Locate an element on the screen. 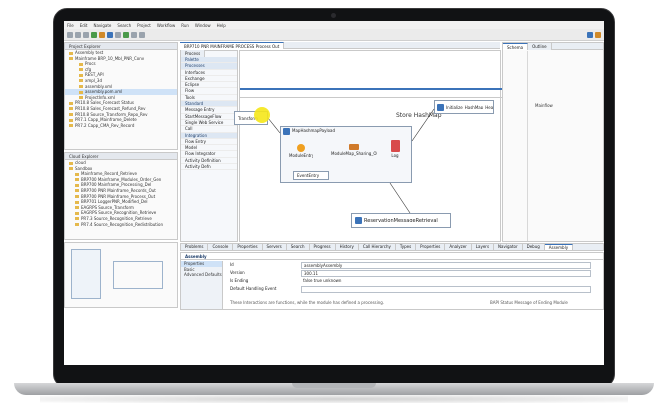 The width and height of the screenshot is (668, 412). properties-side: Properties Basic Advanced Defaults is located at coordinates (202, 285).